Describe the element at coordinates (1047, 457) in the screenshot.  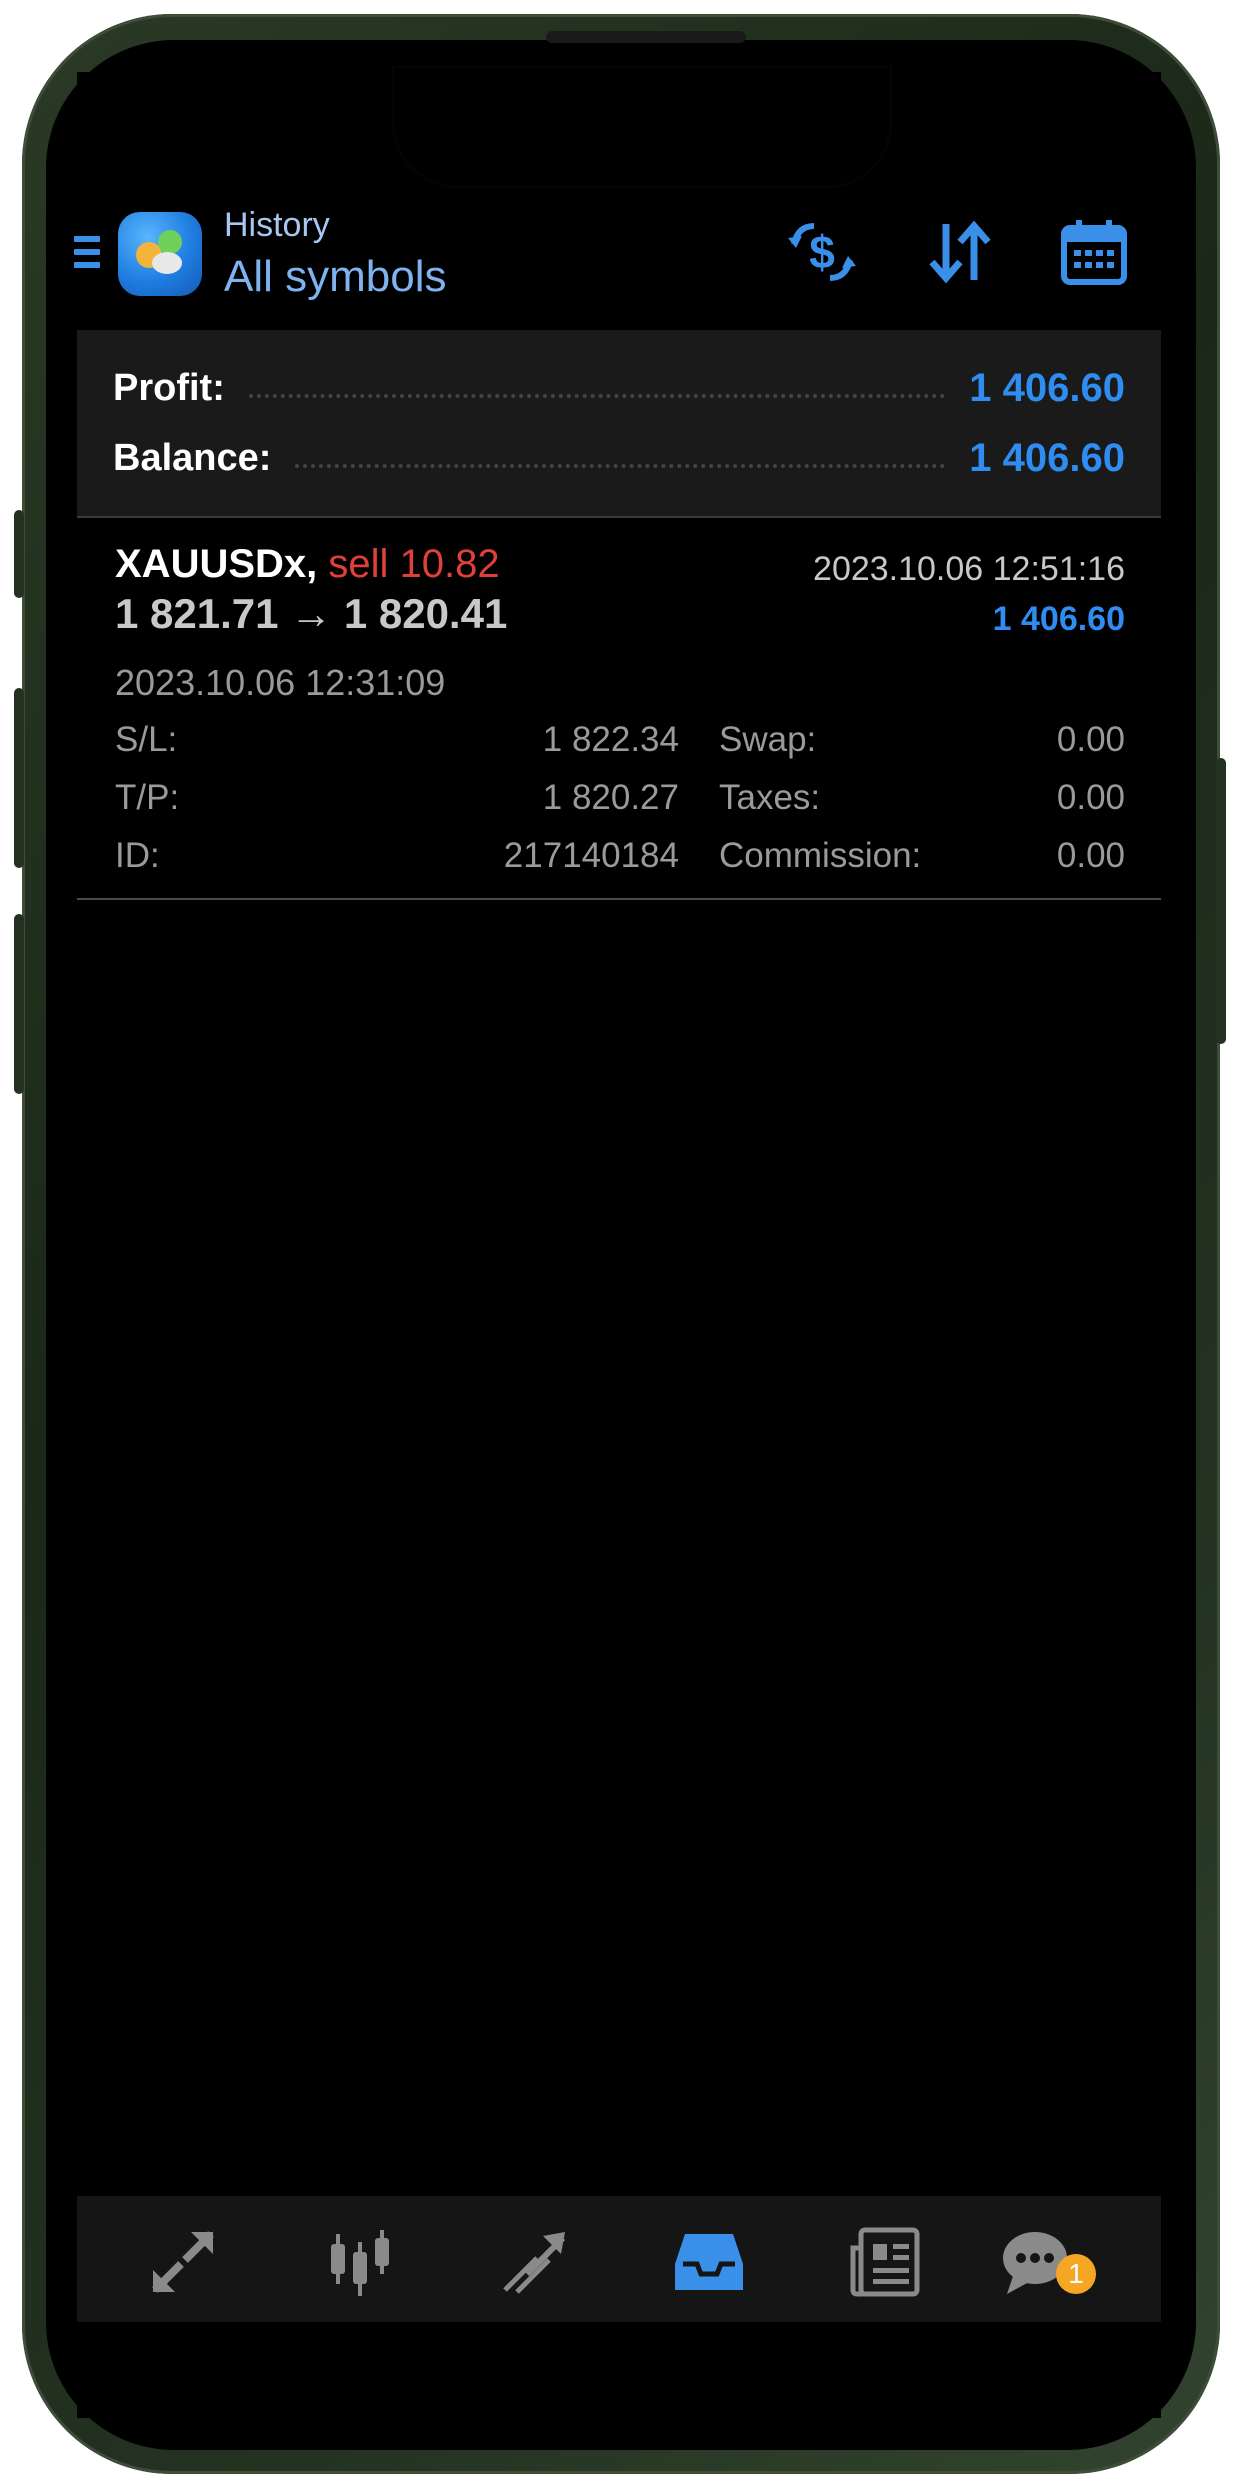
I see `balance-value: 1 406.60` at that location.